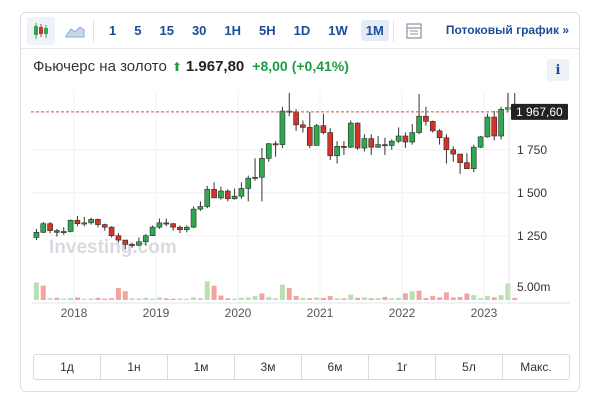  I want to click on period-button-5: 1г, so click(402, 367).